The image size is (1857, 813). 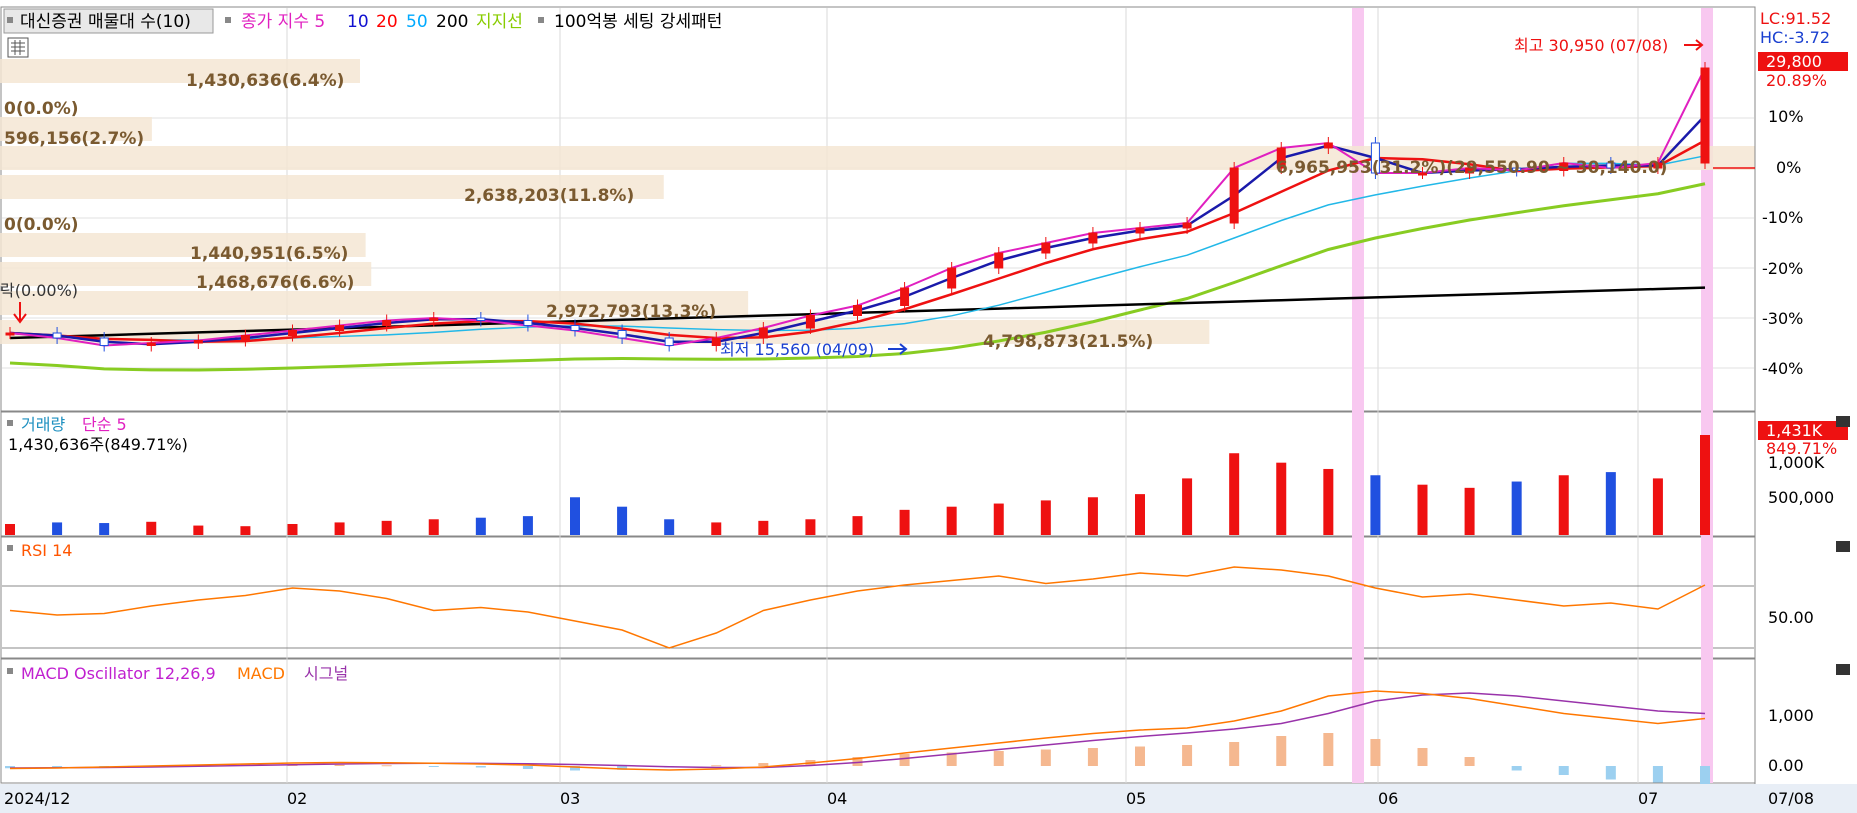 What do you see at coordinates (549, 196) in the screenshot?
I see `profile-label: 2,638,203(11.8%)` at bounding box center [549, 196].